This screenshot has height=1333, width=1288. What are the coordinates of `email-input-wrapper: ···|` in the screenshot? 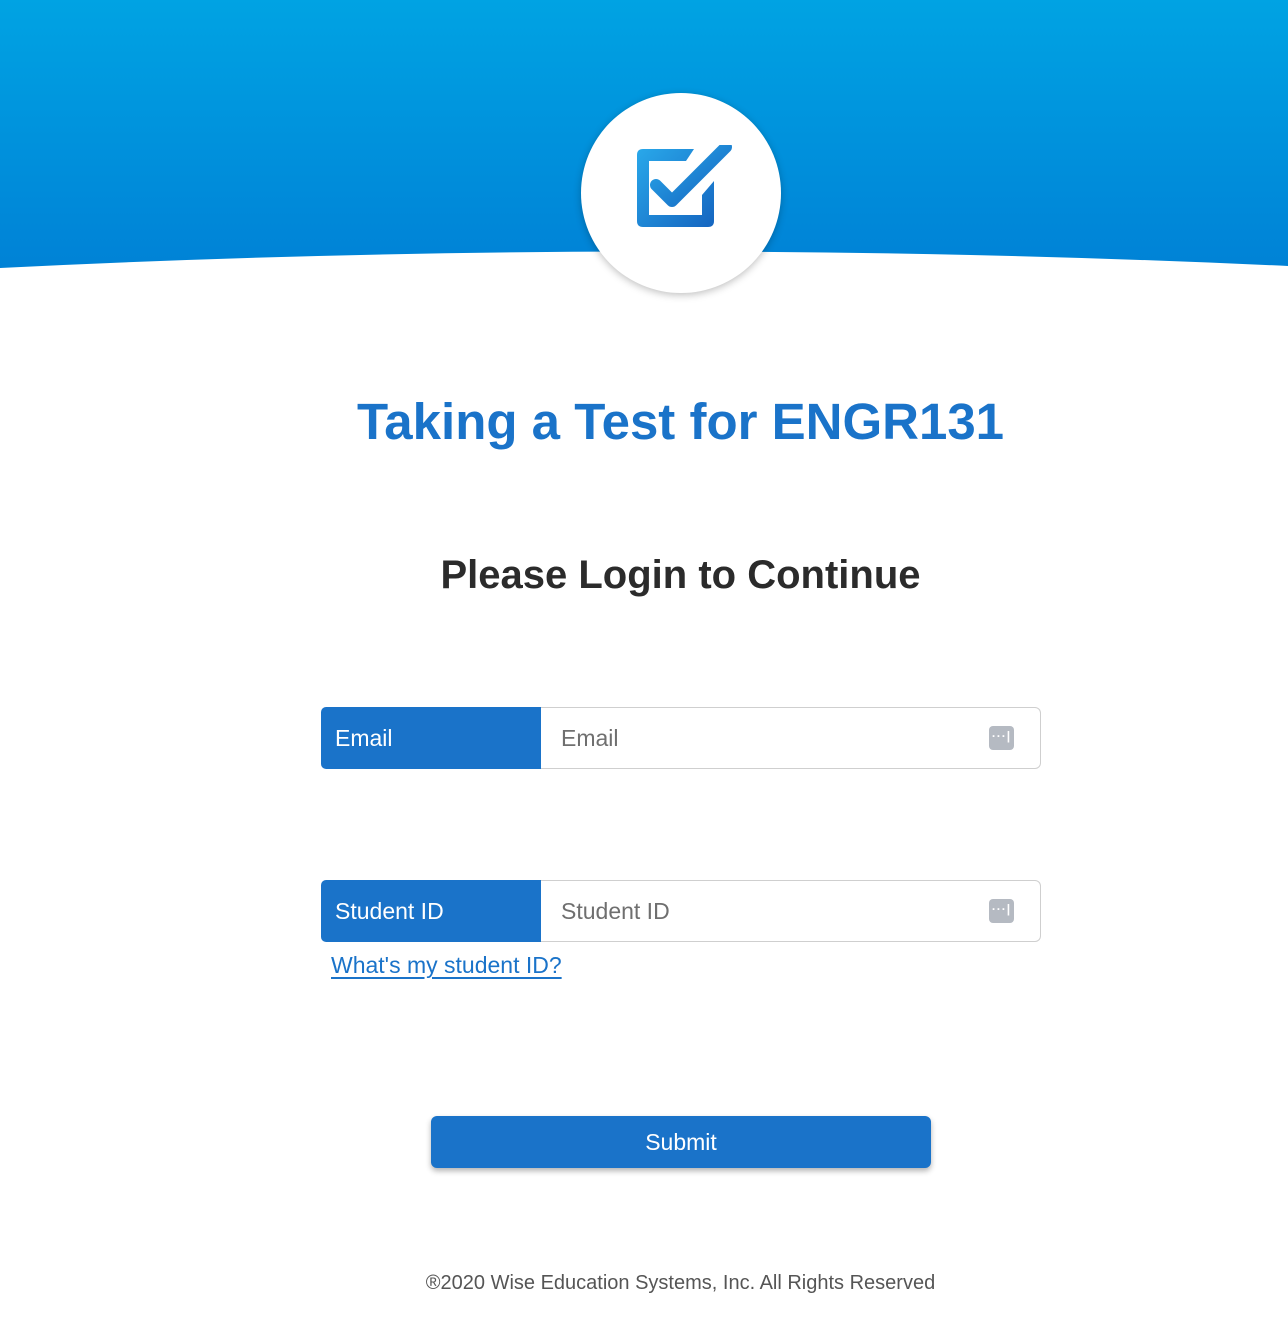 It's located at (791, 738).